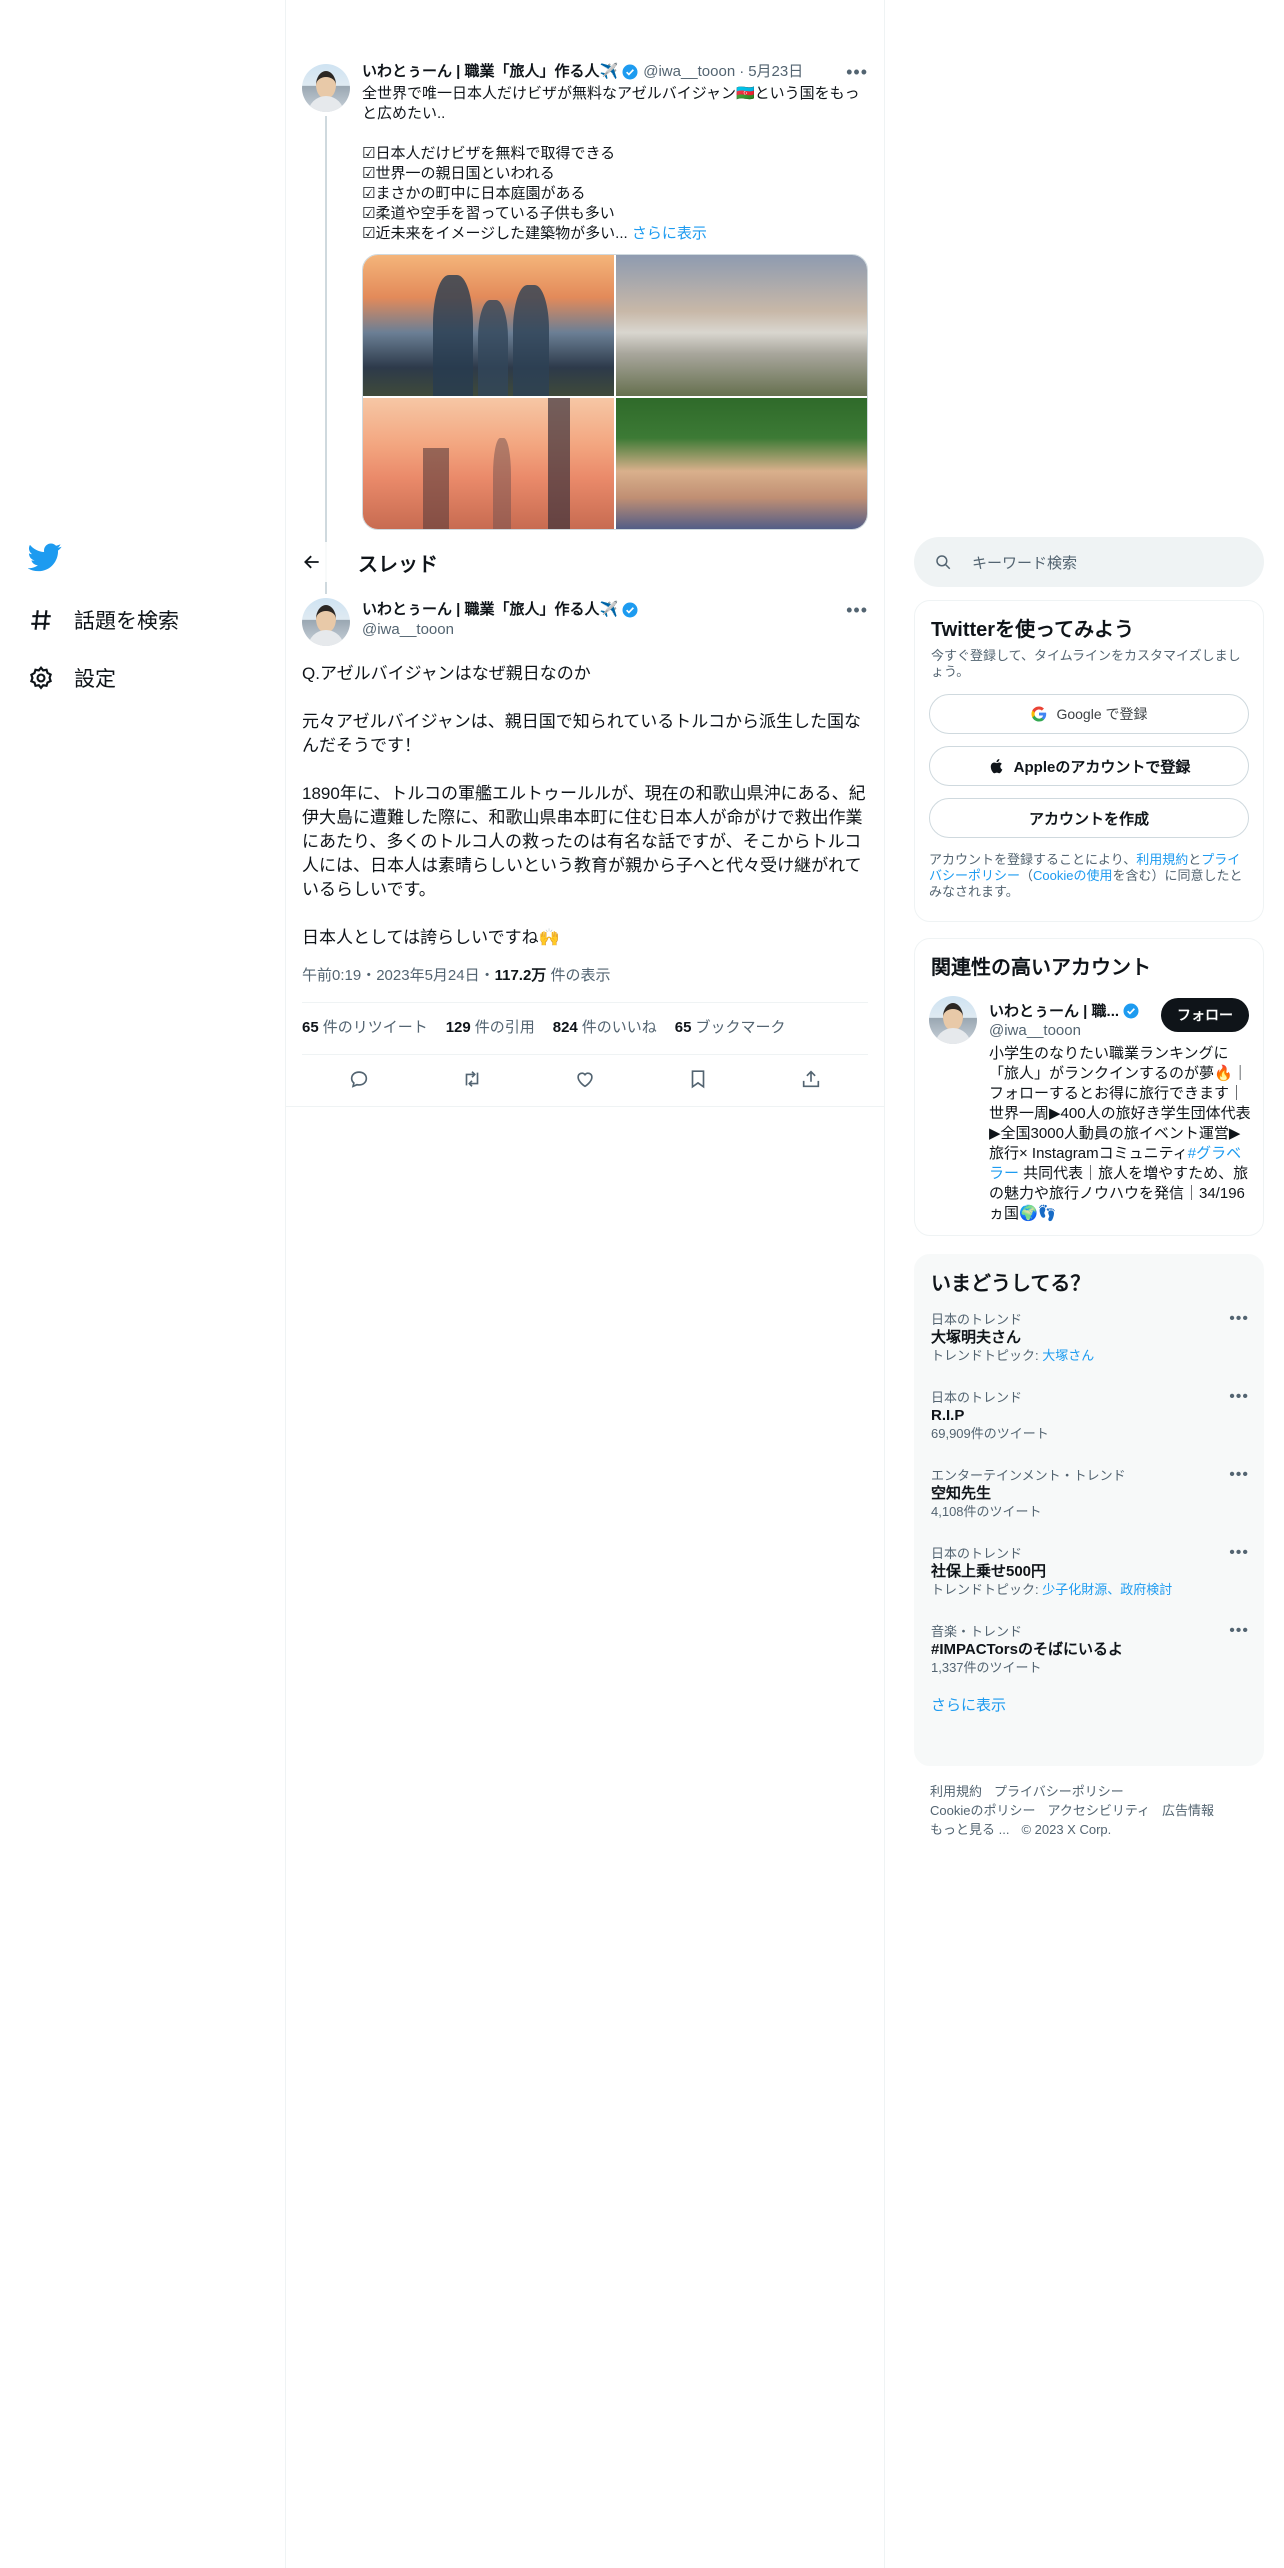  I want to click on trend-item: エンターテインメント・トレンド 空知先生 4,108件のツイート •••, so click(1089, 1488).